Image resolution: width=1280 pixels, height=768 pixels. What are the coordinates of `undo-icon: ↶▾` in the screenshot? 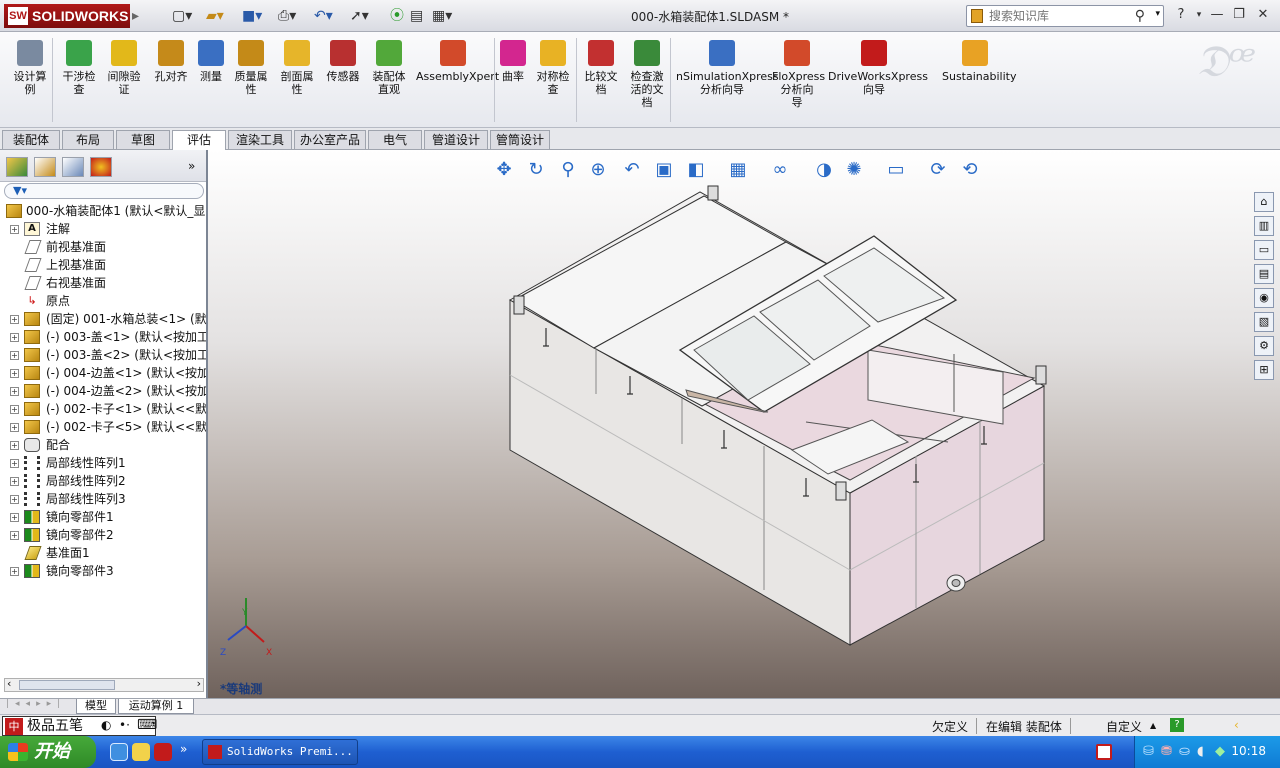 It's located at (323, 16).